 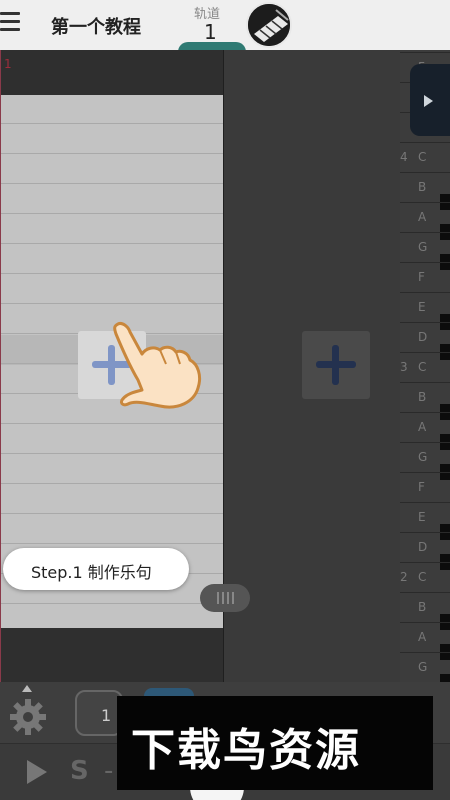 I want to click on tutorial-step-text: Step.1 制作乐句, so click(x=91, y=572).